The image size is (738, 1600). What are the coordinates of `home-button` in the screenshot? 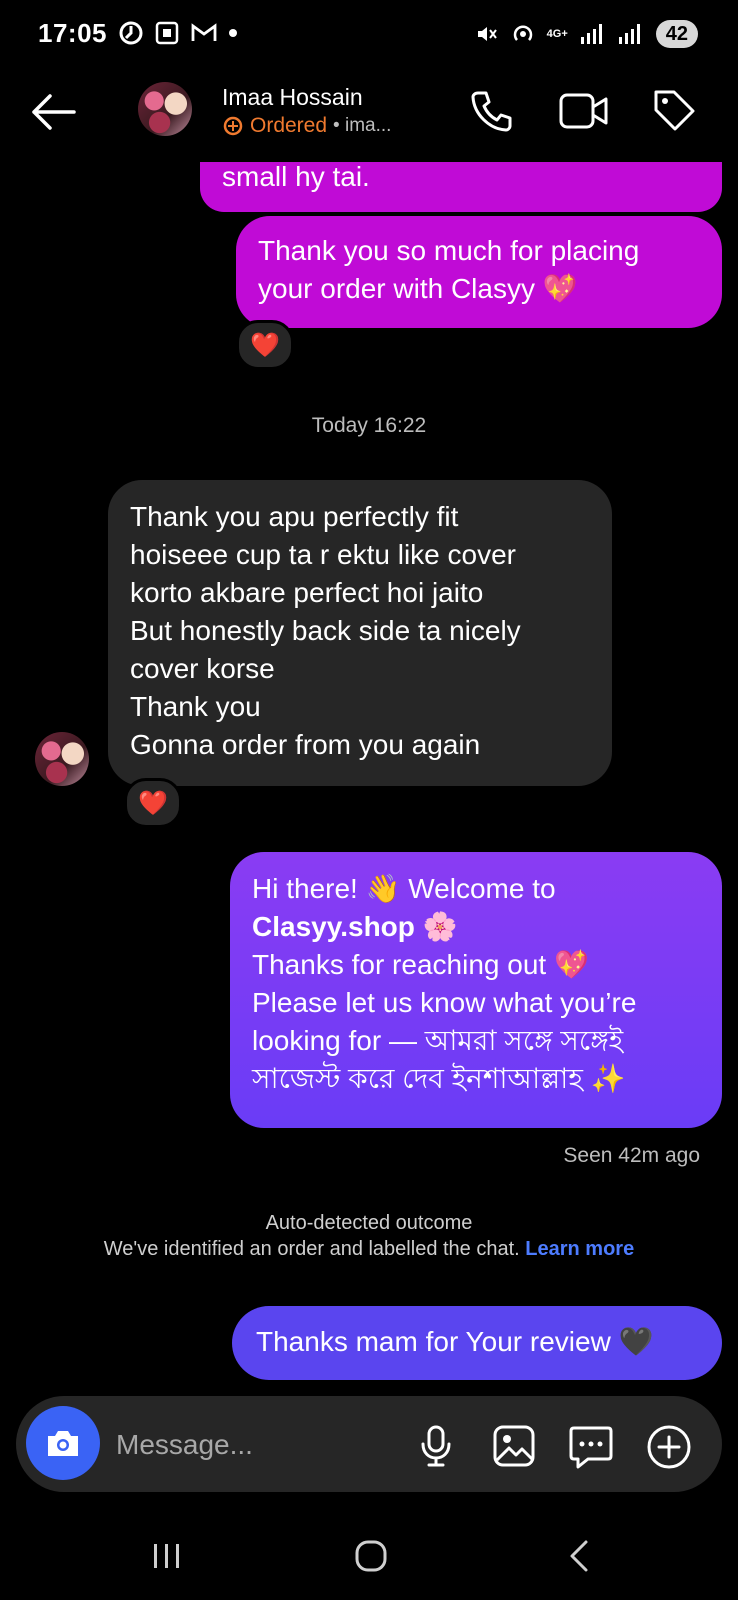 It's located at (371, 1556).